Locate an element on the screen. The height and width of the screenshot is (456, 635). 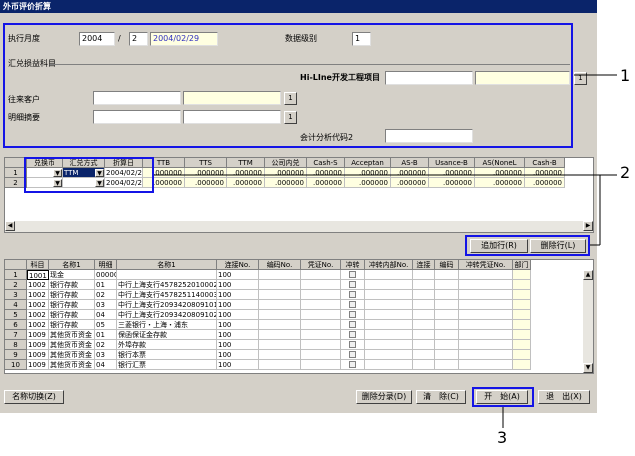
callout-2: 2 is located at coordinates (625, 172).